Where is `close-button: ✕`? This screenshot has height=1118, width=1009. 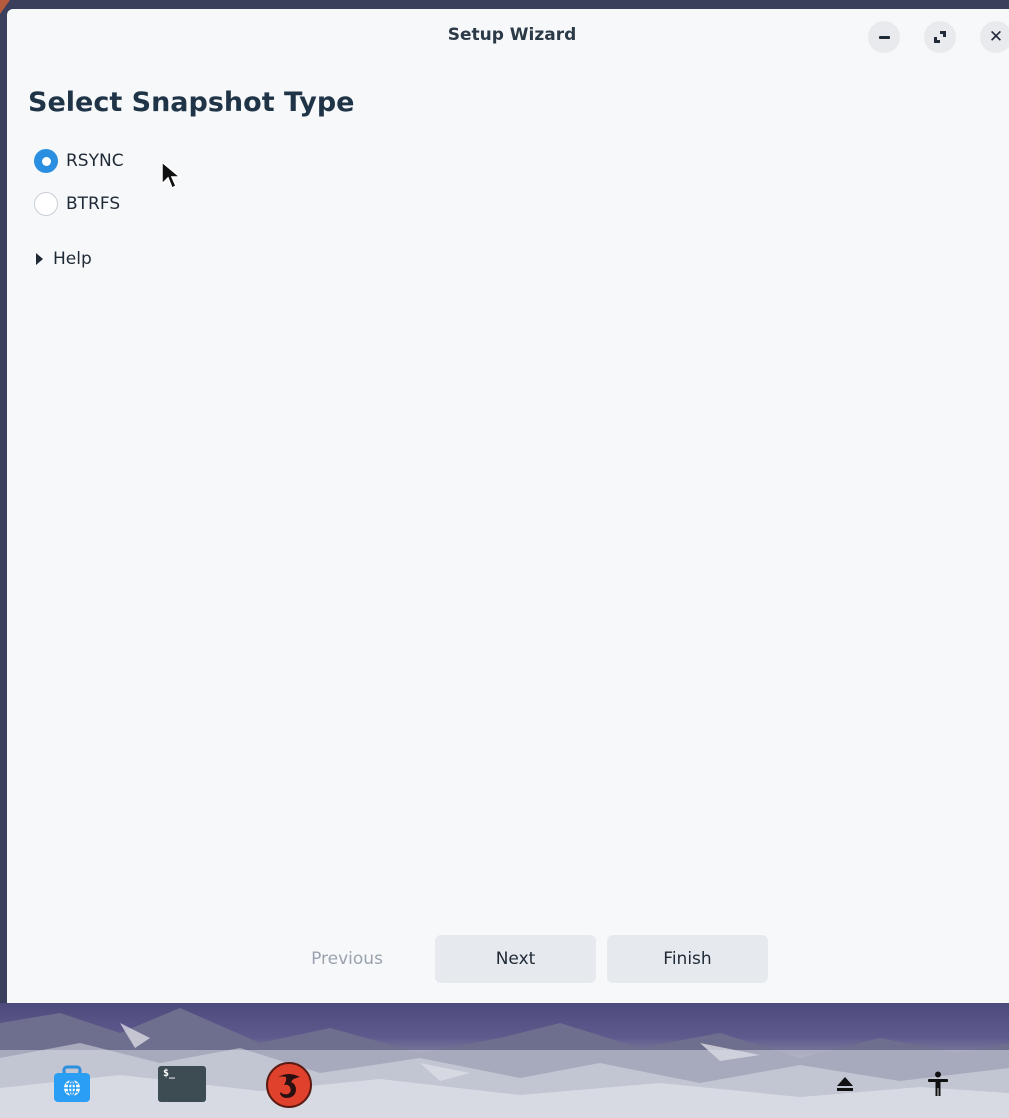 close-button: ✕ is located at coordinates (994, 37).